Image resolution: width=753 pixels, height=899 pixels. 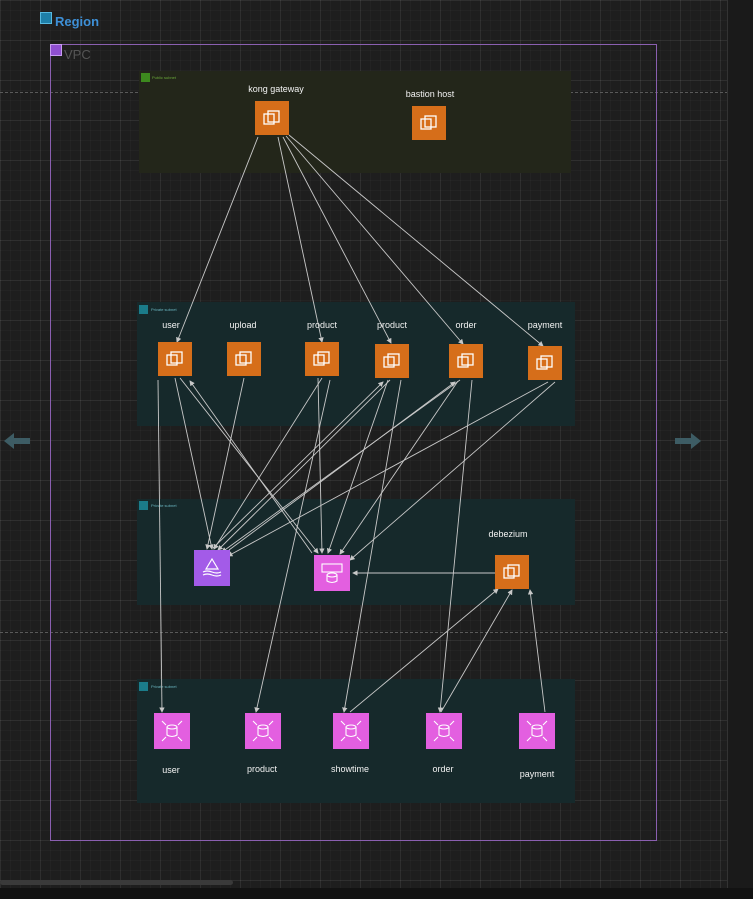 What do you see at coordinates (262, 769) in the screenshot?
I see `database-product-label: product` at bounding box center [262, 769].